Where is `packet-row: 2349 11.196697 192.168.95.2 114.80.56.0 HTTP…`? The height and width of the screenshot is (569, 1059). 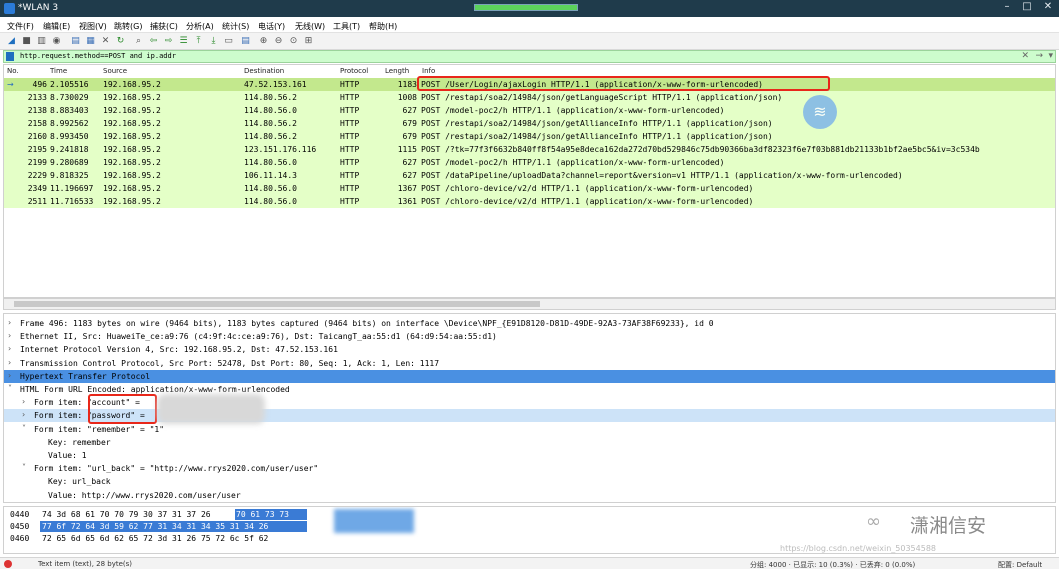 packet-row: 2349 11.196697 192.168.95.2 114.80.56.0 HTTP… is located at coordinates (529, 188).